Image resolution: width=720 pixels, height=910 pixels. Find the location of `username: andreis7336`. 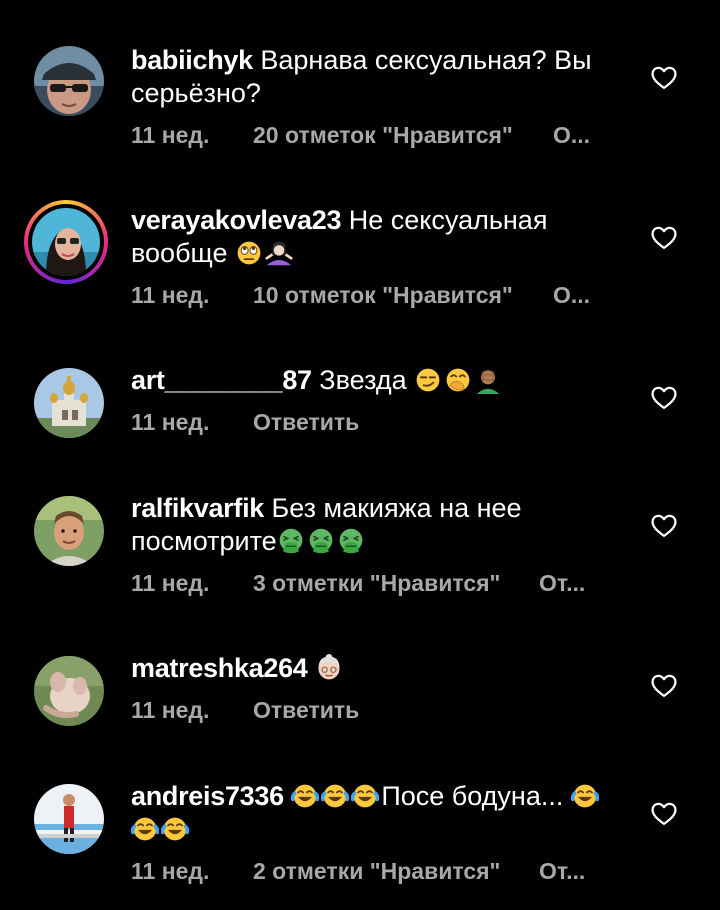

username: andreis7336 is located at coordinates (207, 796).